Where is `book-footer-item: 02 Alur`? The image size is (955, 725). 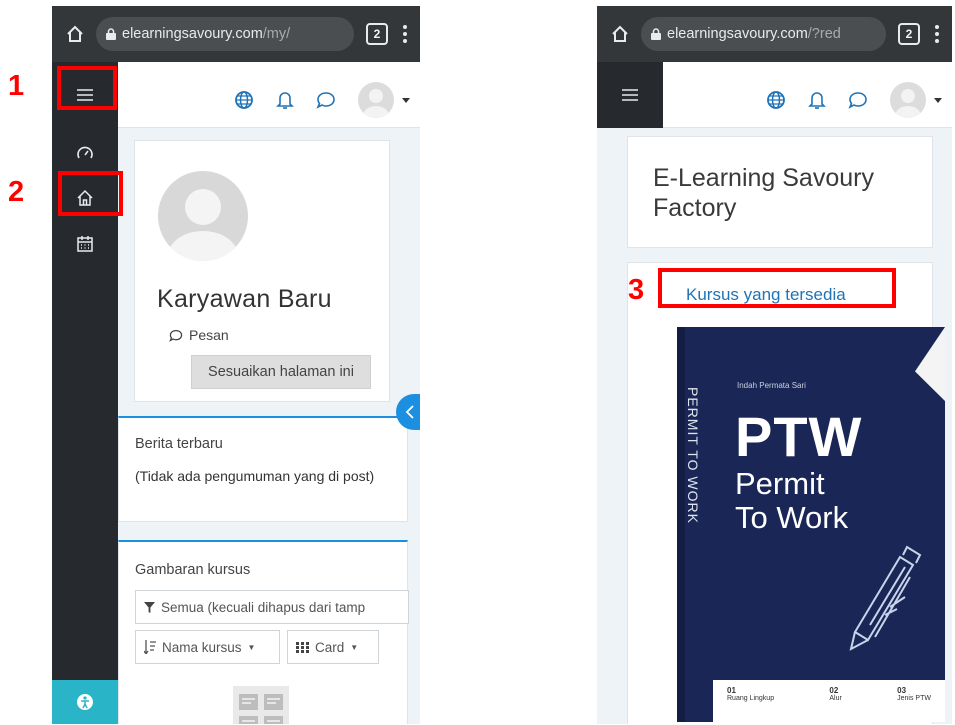 book-footer-item: 02 Alur is located at coordinates (835, 694).